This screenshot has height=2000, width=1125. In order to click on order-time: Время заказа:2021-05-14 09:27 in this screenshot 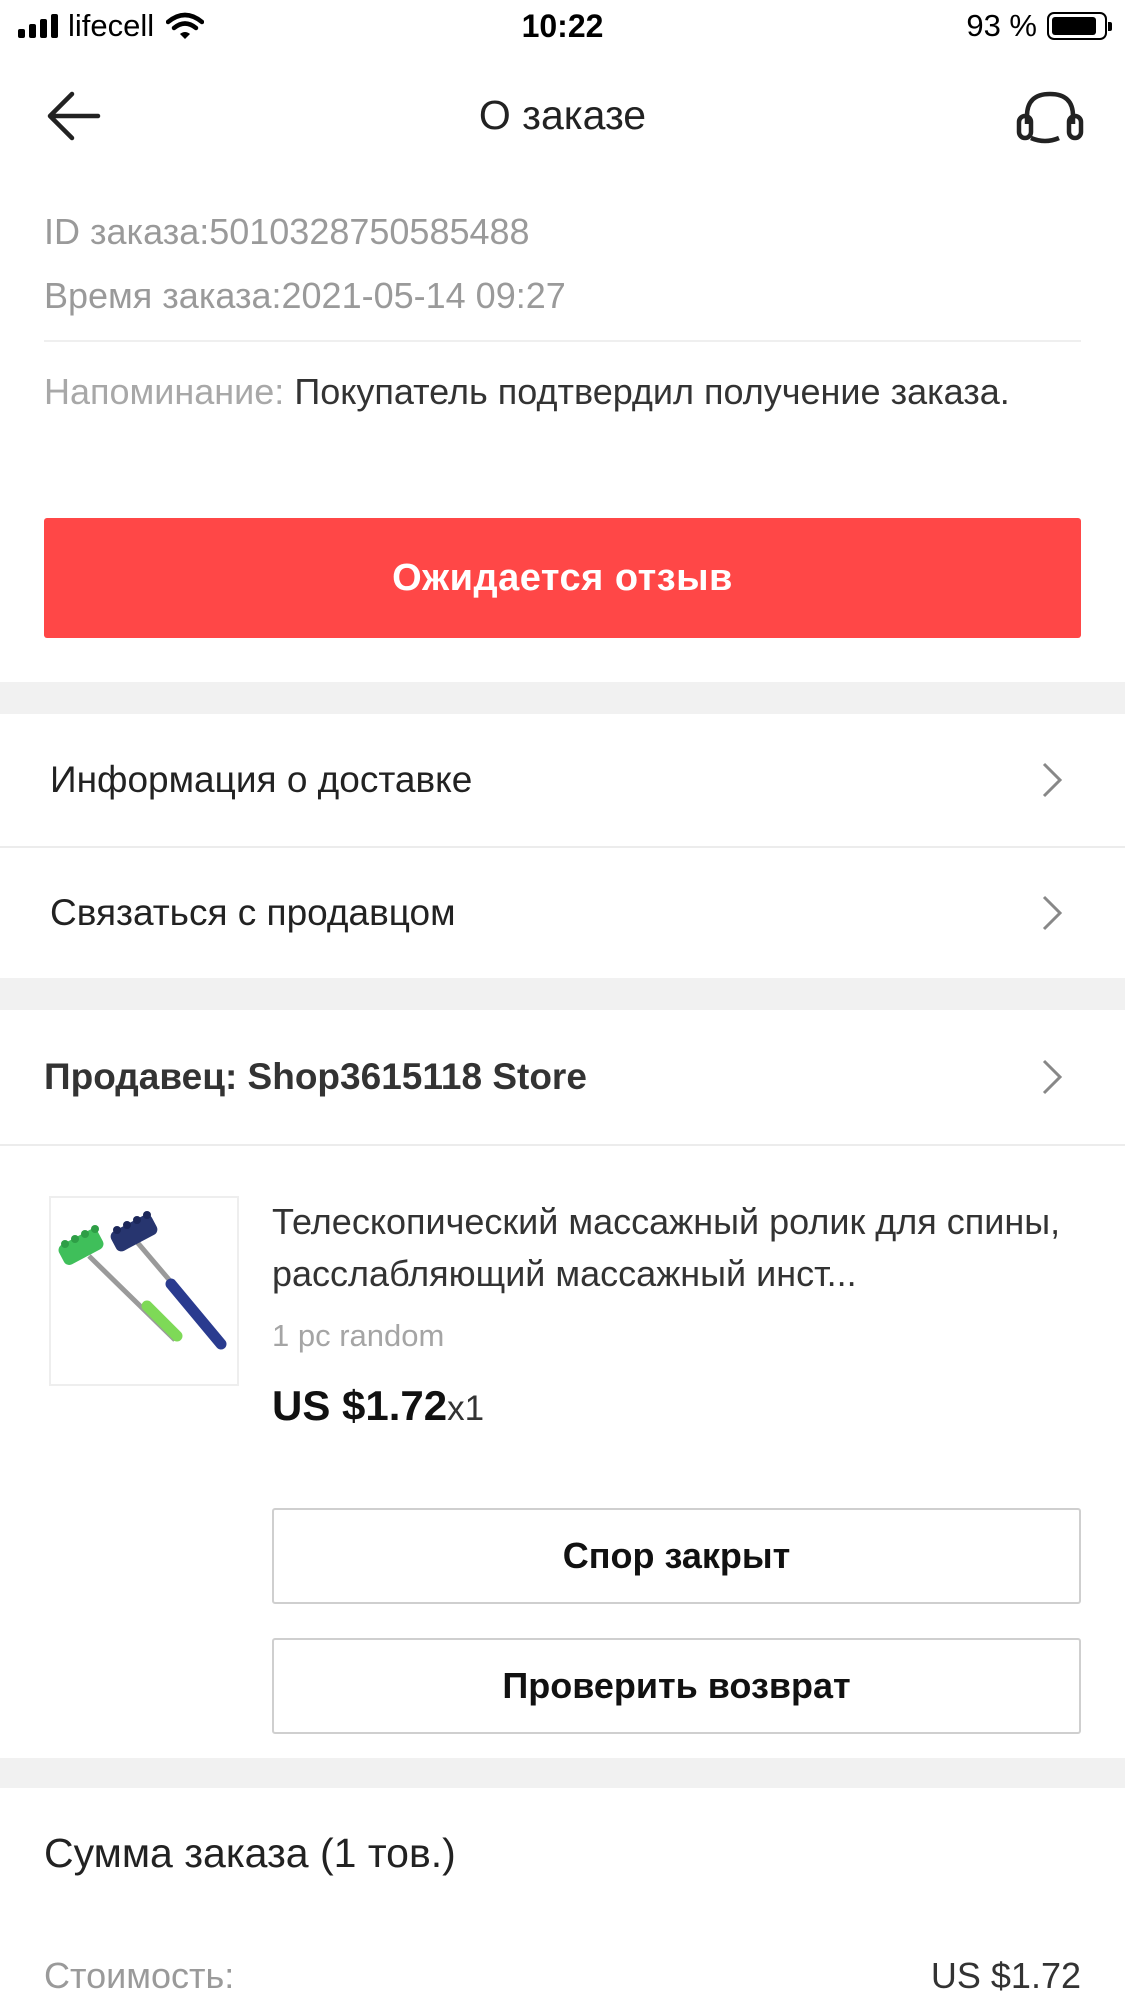, I will do `click(305, 295)`.